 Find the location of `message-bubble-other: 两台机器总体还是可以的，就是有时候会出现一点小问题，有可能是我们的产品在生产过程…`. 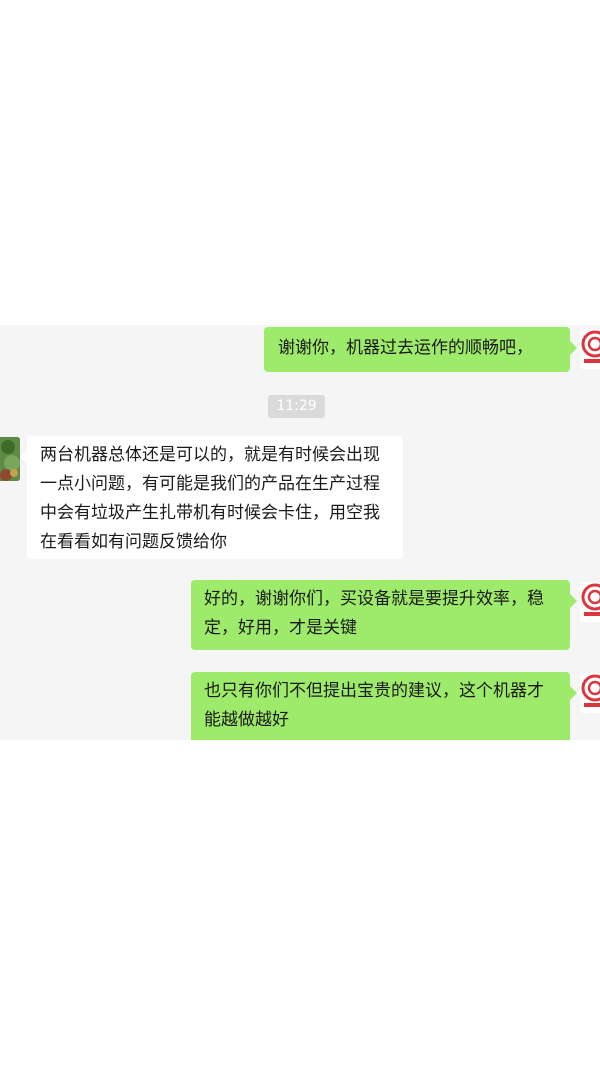

message-bubble-other: 两台机器总体还是可以的，就是有时候会出现一点小问题，有可能是我们的产品在生产过程… is located at coordinates (211, 497).